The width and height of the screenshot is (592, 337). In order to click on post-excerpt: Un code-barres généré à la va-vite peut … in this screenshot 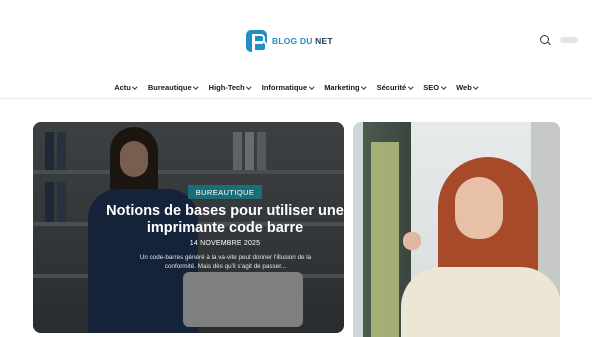, I will do `click(225, 262)`.